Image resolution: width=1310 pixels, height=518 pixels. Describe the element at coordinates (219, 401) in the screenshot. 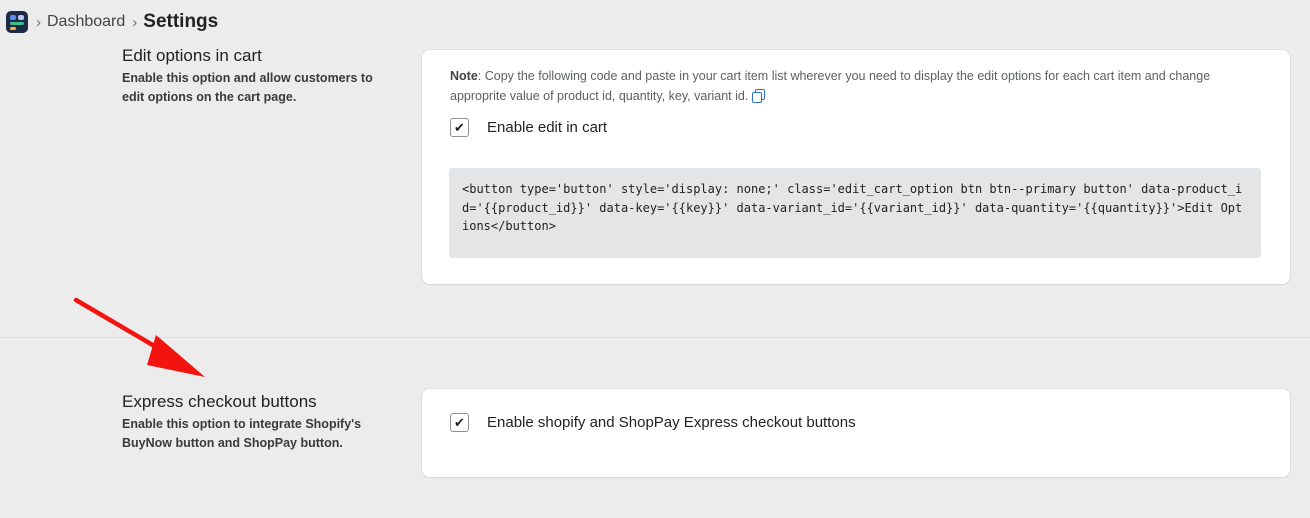

I see `express-checkout-section-title: Express checkout buttons` at that location.